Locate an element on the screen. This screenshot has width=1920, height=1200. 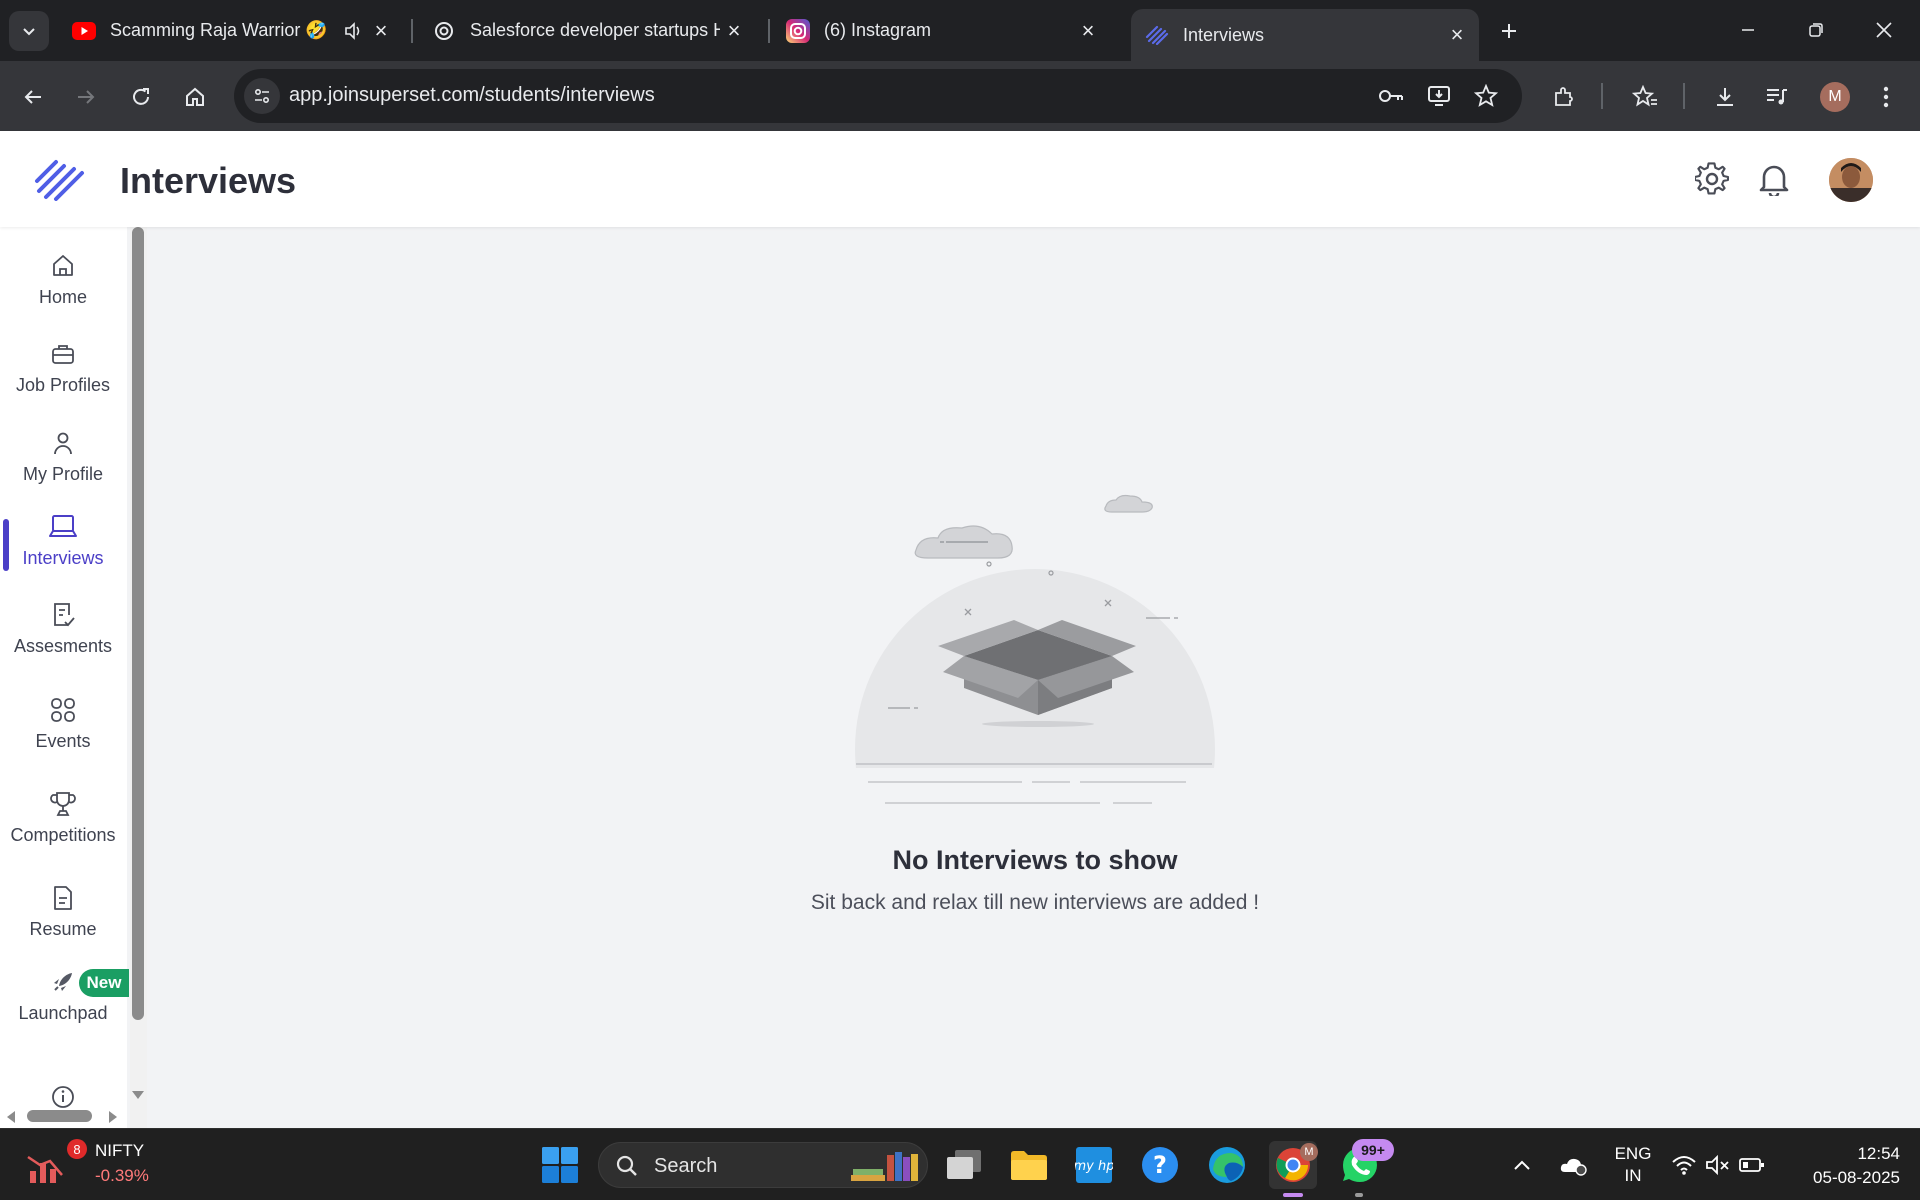
sidebar-item-competitions: Competitions is located at coordinates (63, 817).